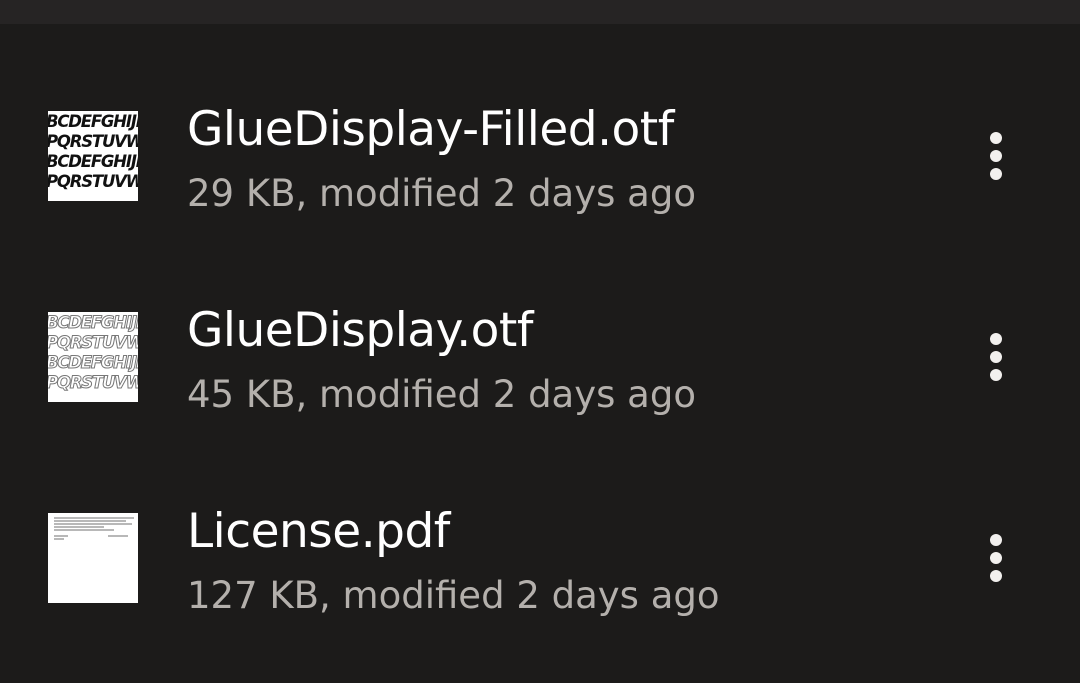  What do you see at coordinates (360, 330) in the screenshot?
I see `file-name: GlueDisplay.otf` at bounding box center [360, 330].